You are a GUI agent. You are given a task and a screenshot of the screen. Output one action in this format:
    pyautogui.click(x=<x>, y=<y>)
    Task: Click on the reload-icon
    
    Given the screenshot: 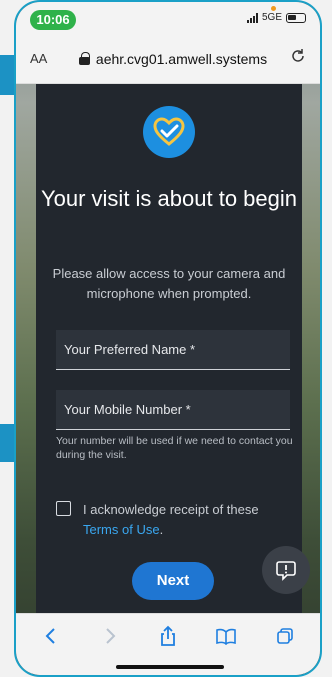 What is the action you would take?
    pyautogui.click(x=291, y=58)
    